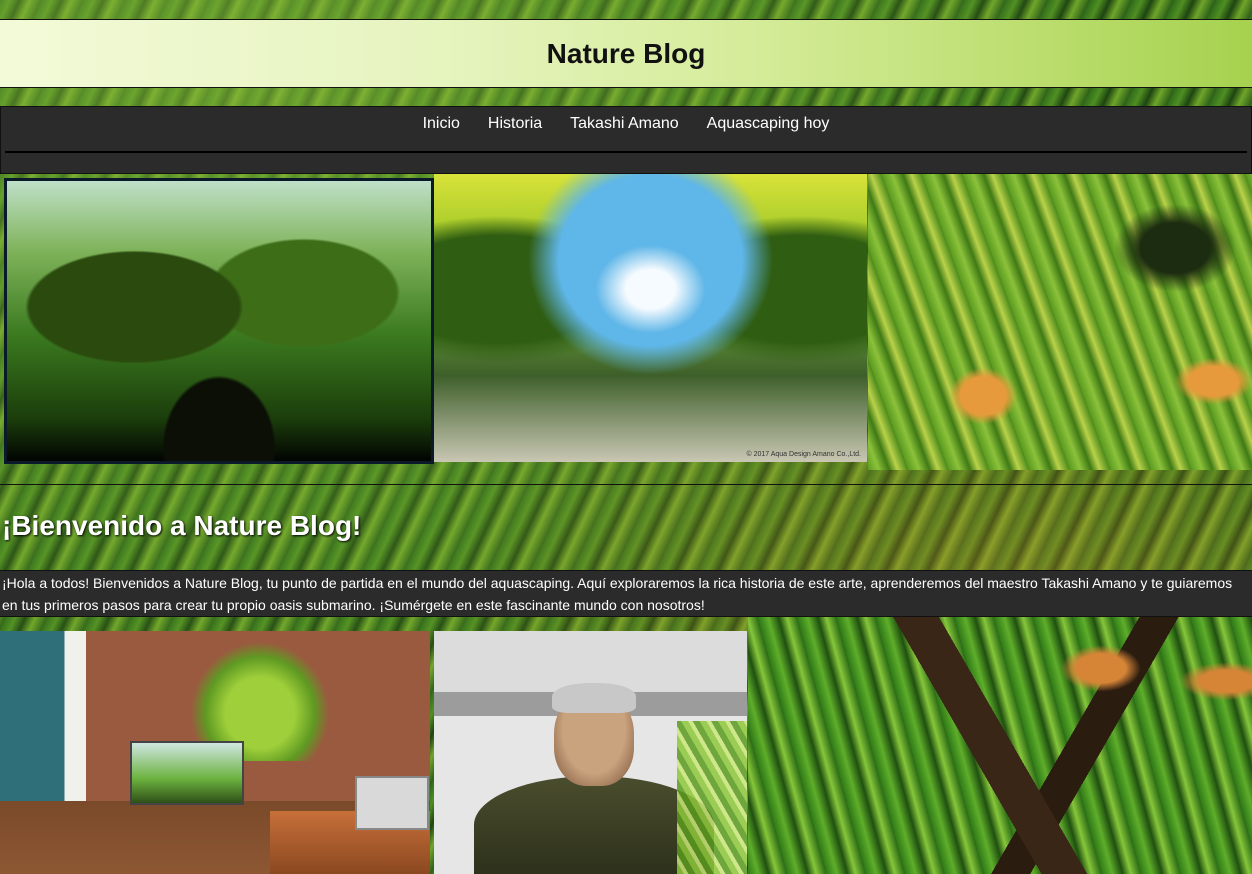  Describe the element at coordinates (626, 484) in the screenshot. I see `section-divider` at that location.